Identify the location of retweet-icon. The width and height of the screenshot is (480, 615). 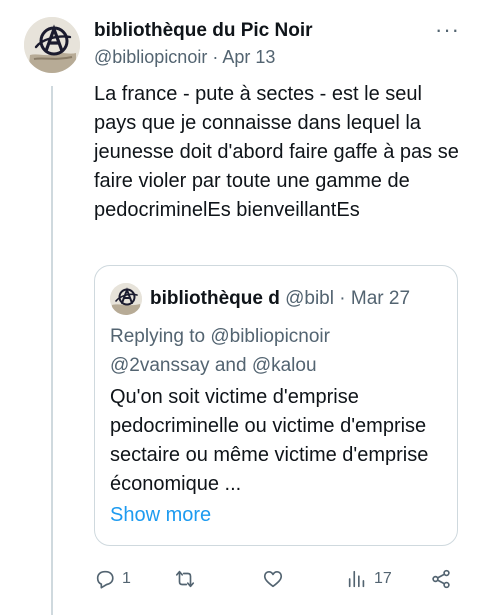
(185, 579).